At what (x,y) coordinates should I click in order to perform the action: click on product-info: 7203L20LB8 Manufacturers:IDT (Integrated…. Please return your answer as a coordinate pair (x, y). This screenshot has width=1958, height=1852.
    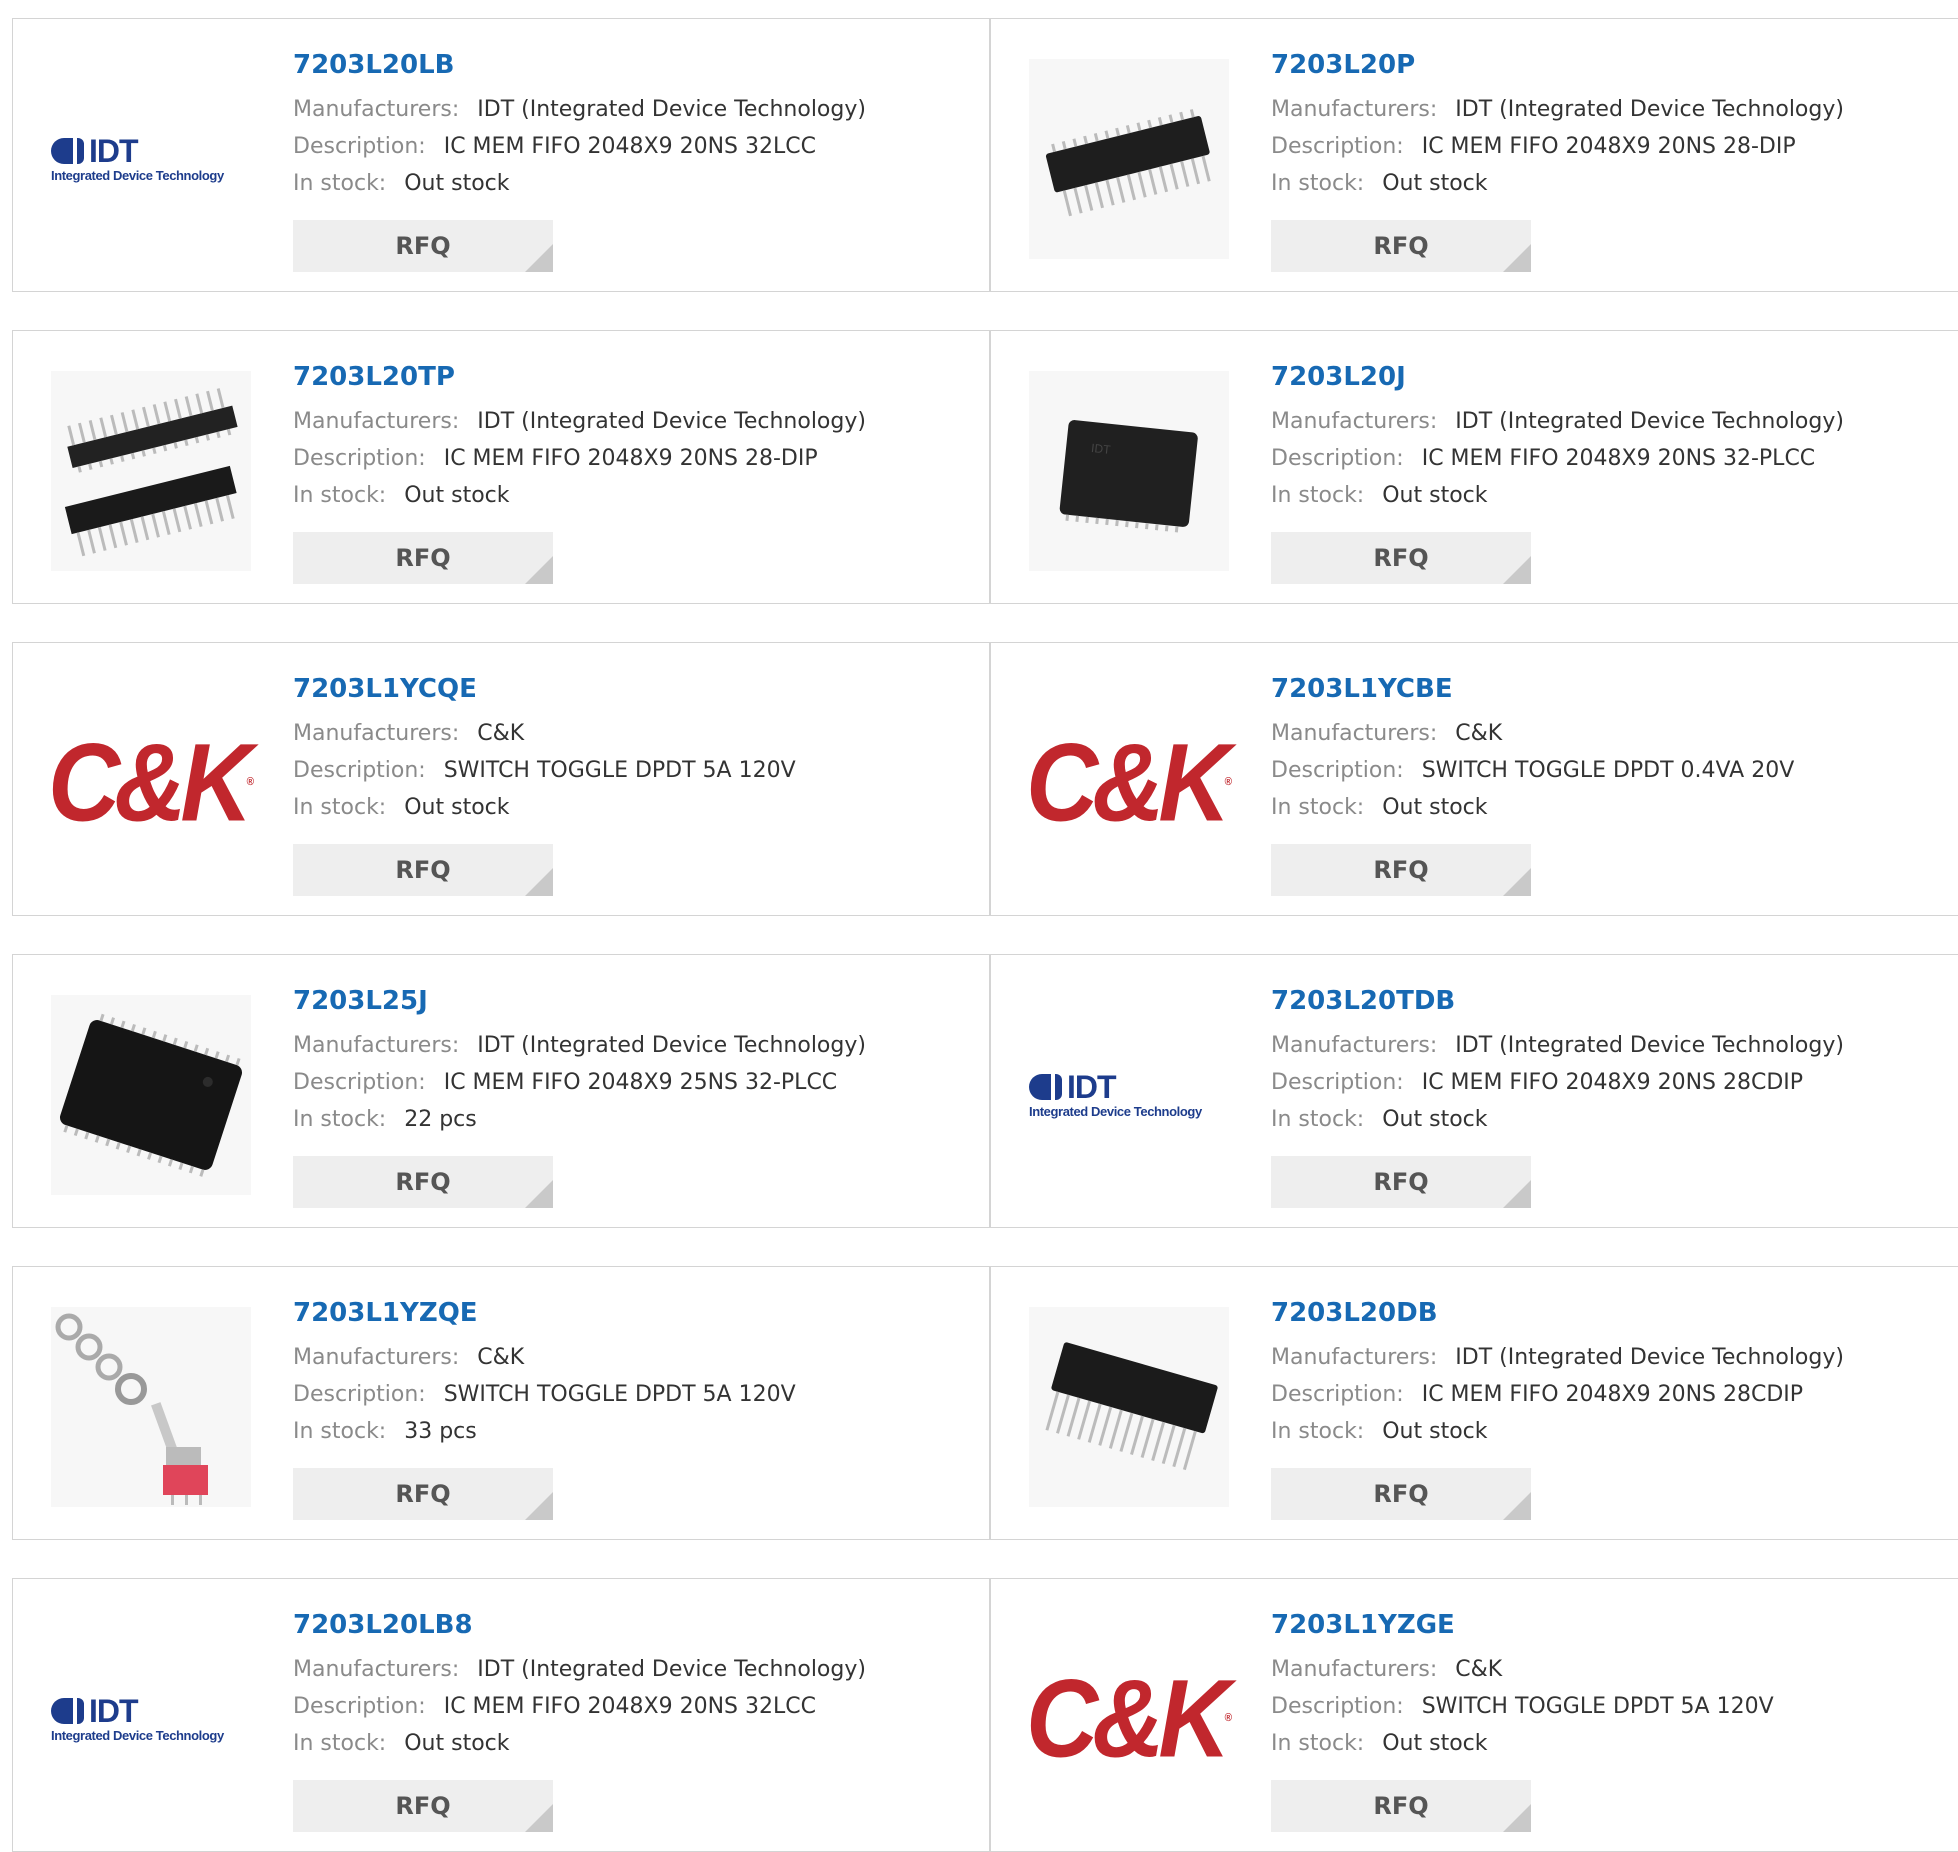
    Looking at the image, I should click on (579, 1685).